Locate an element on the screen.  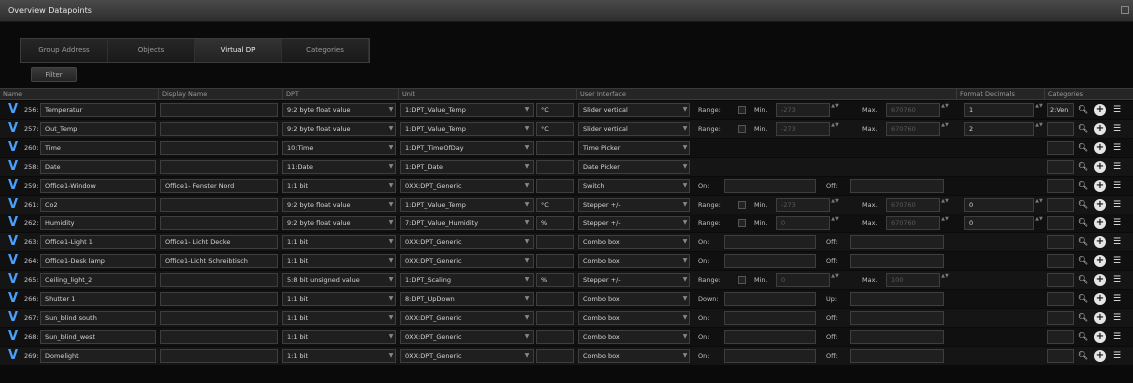
tab-virtual-dp: Virtual DP is located at coordinates (238, 50).